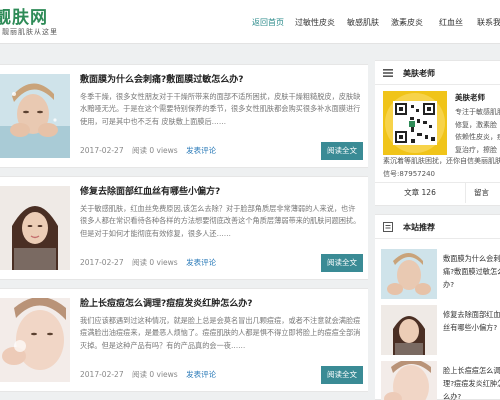 This screenshot has width=500, height=400. What do you see at coordinates (30, 32) in the screenshot?
I see `logo-subtitle: 靓丽肌肤从这里` at bounding box center [30, 32].